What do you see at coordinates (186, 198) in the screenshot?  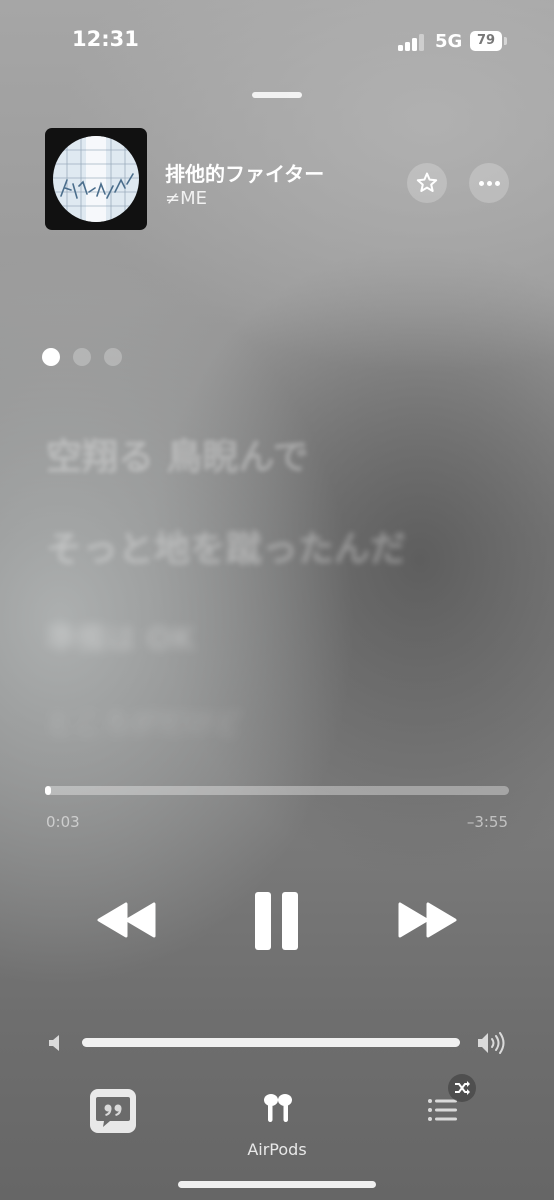 I see `artist-name: ≠ME` at bounding box center [186, 198].